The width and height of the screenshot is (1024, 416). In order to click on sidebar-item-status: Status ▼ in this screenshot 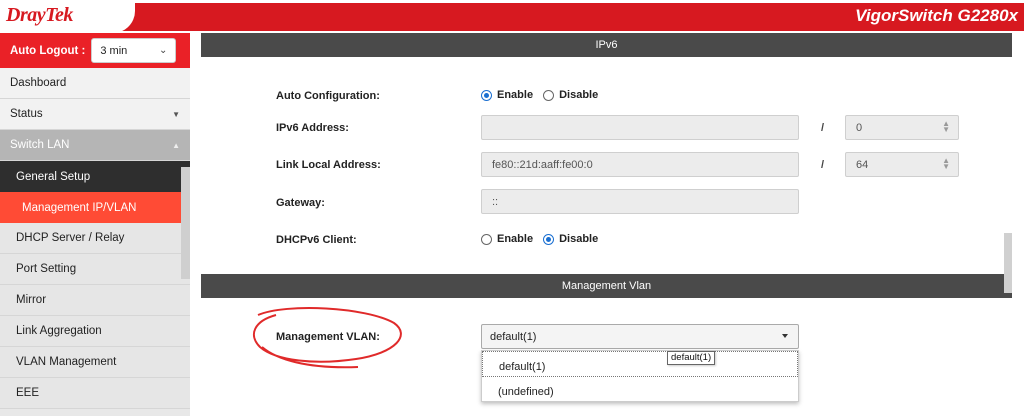, I will do `click(95, 114)`.